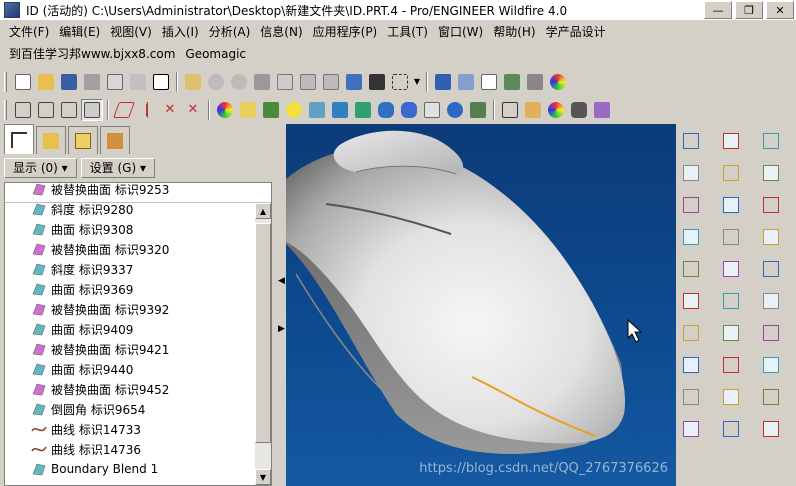 This screenshot has height=486, width=796. Describe the element at coordinates (331, 82) in the screenshot. I see `paste-special-icon` at that location.